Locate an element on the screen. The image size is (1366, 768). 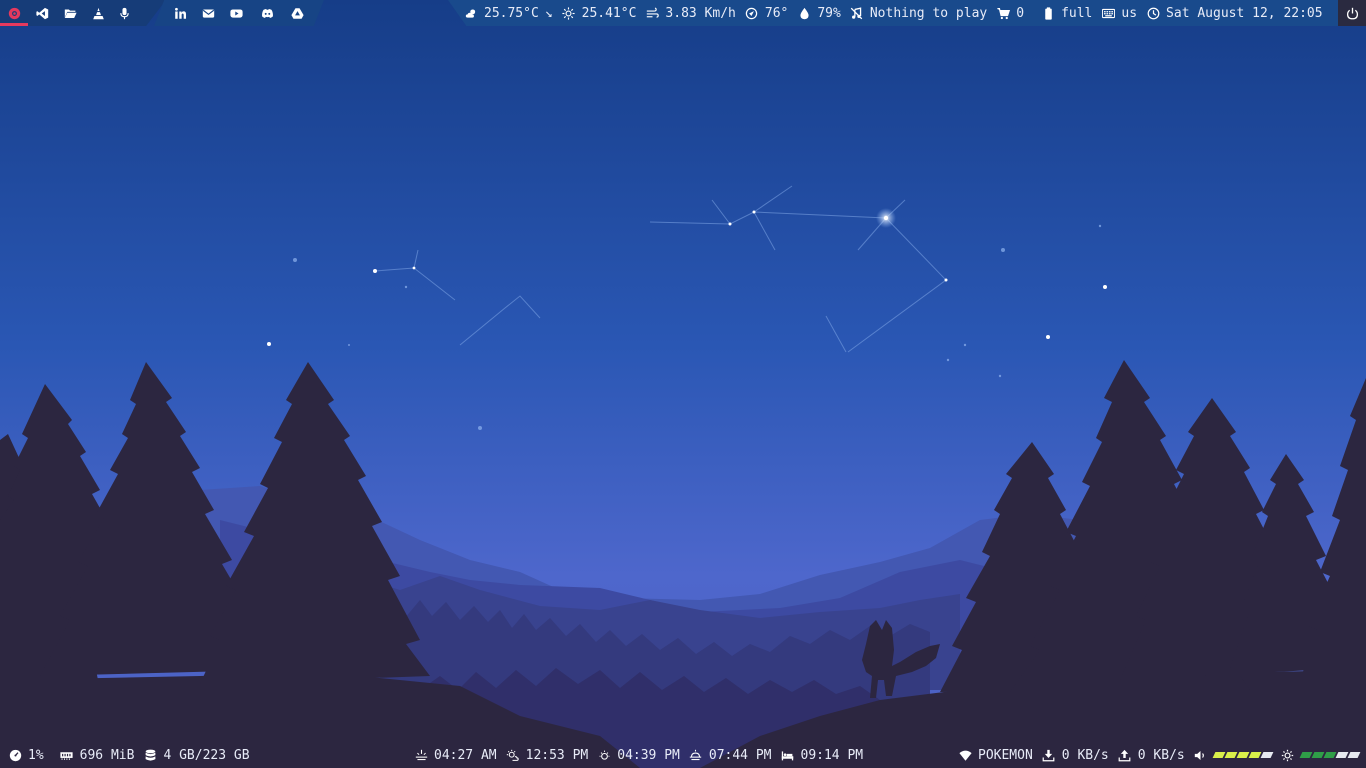
droplet-icon is located at coordinates (804, 13).